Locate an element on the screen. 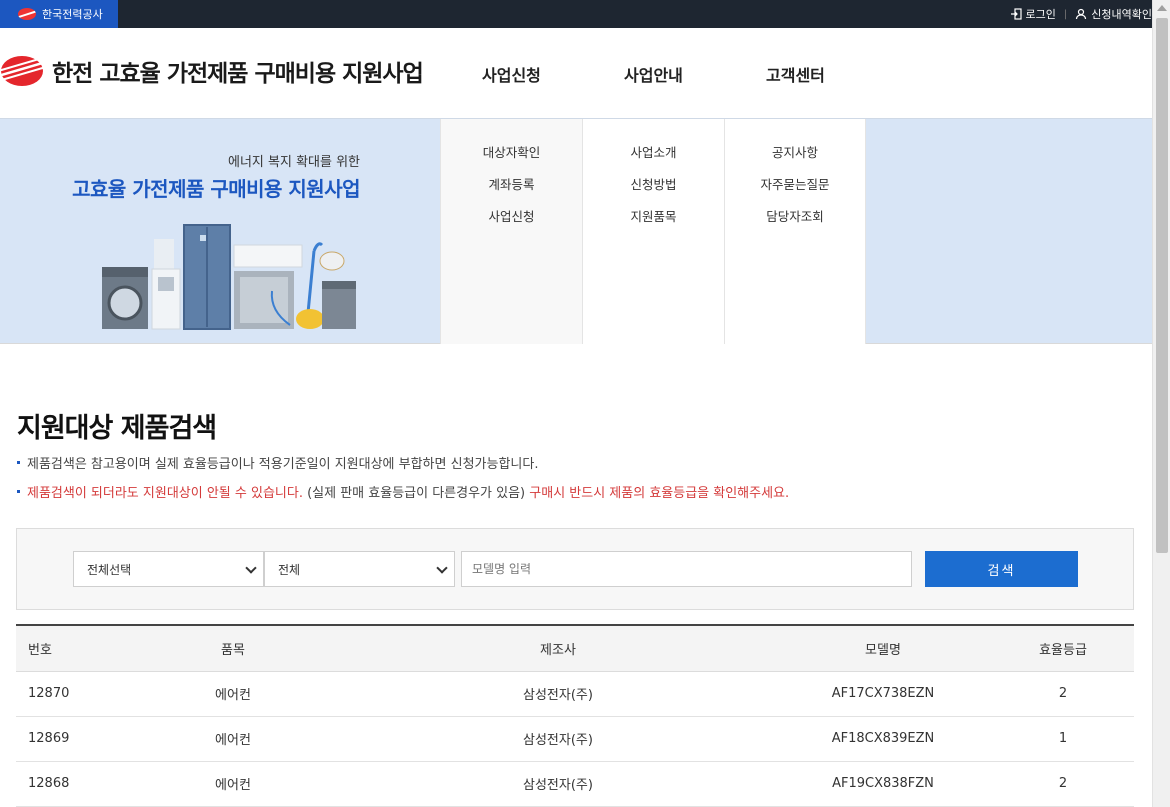  login-label: 로그인 is located at coordinates (1040, 14).